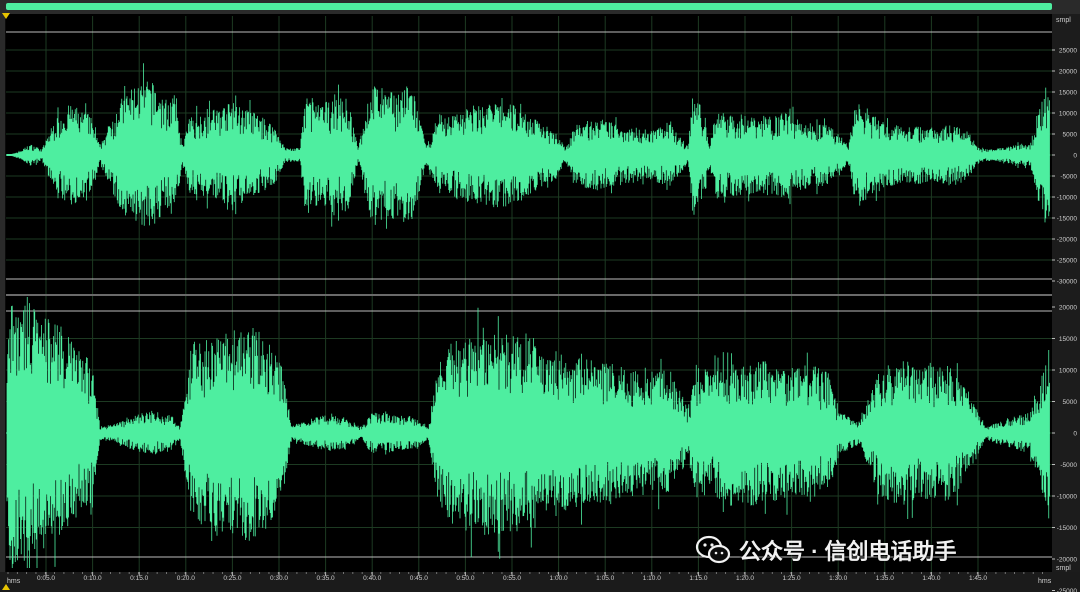  What do you see at coordinates (46, 578) in the screenshot?
I see `time-tick-label: 0:05.0` at bounding box center [46, 578].